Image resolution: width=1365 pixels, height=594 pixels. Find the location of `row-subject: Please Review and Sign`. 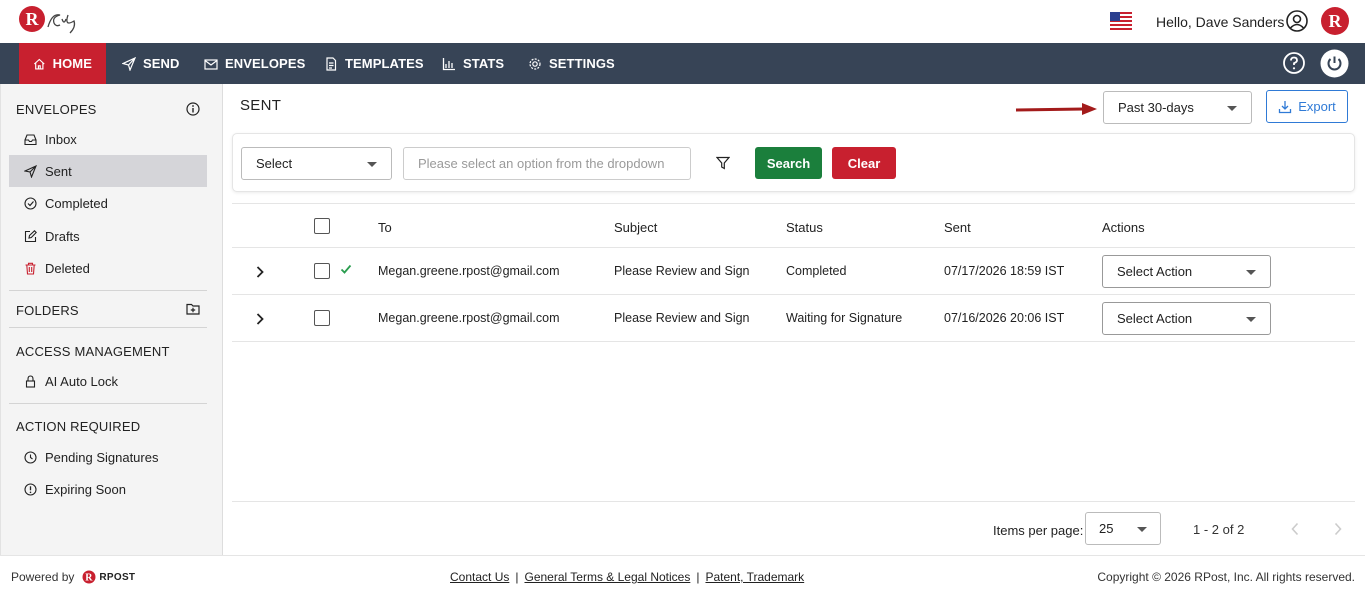

row-subject: Please Review and Sign is located at coordinates (682, 271).